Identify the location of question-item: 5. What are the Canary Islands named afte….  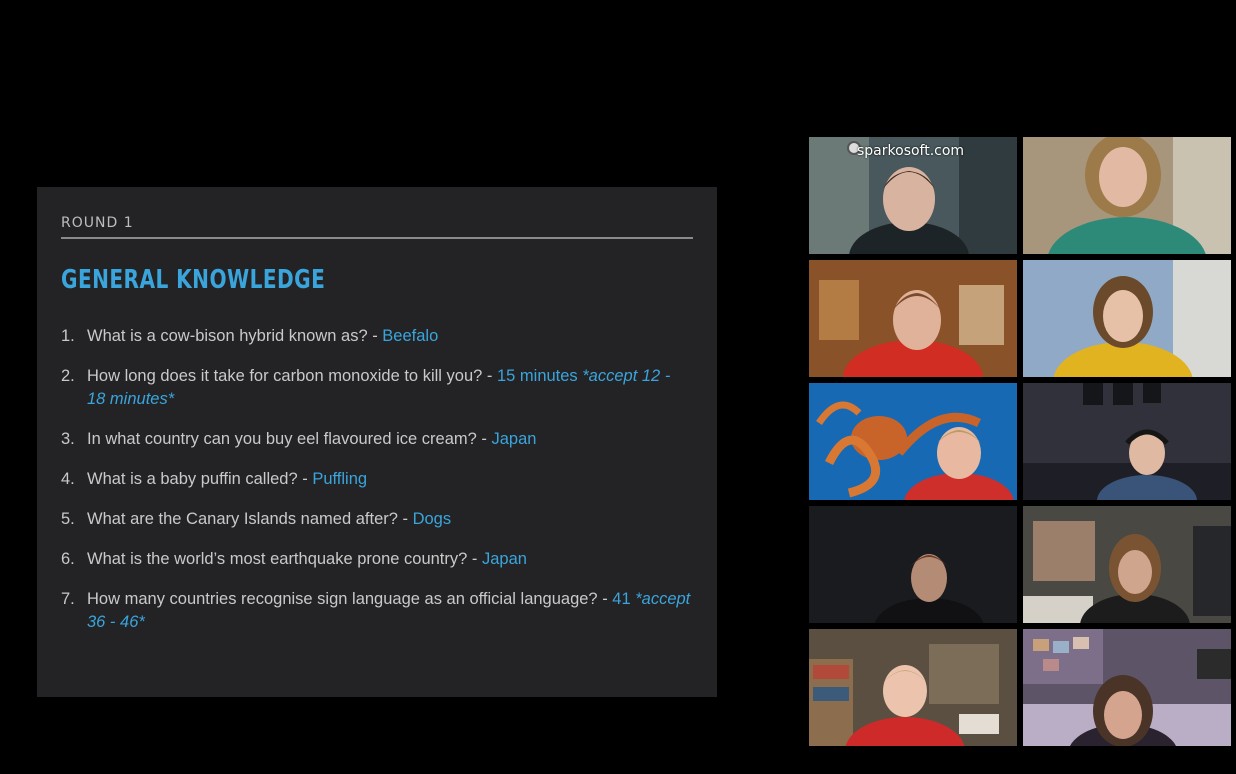
(377, 519).